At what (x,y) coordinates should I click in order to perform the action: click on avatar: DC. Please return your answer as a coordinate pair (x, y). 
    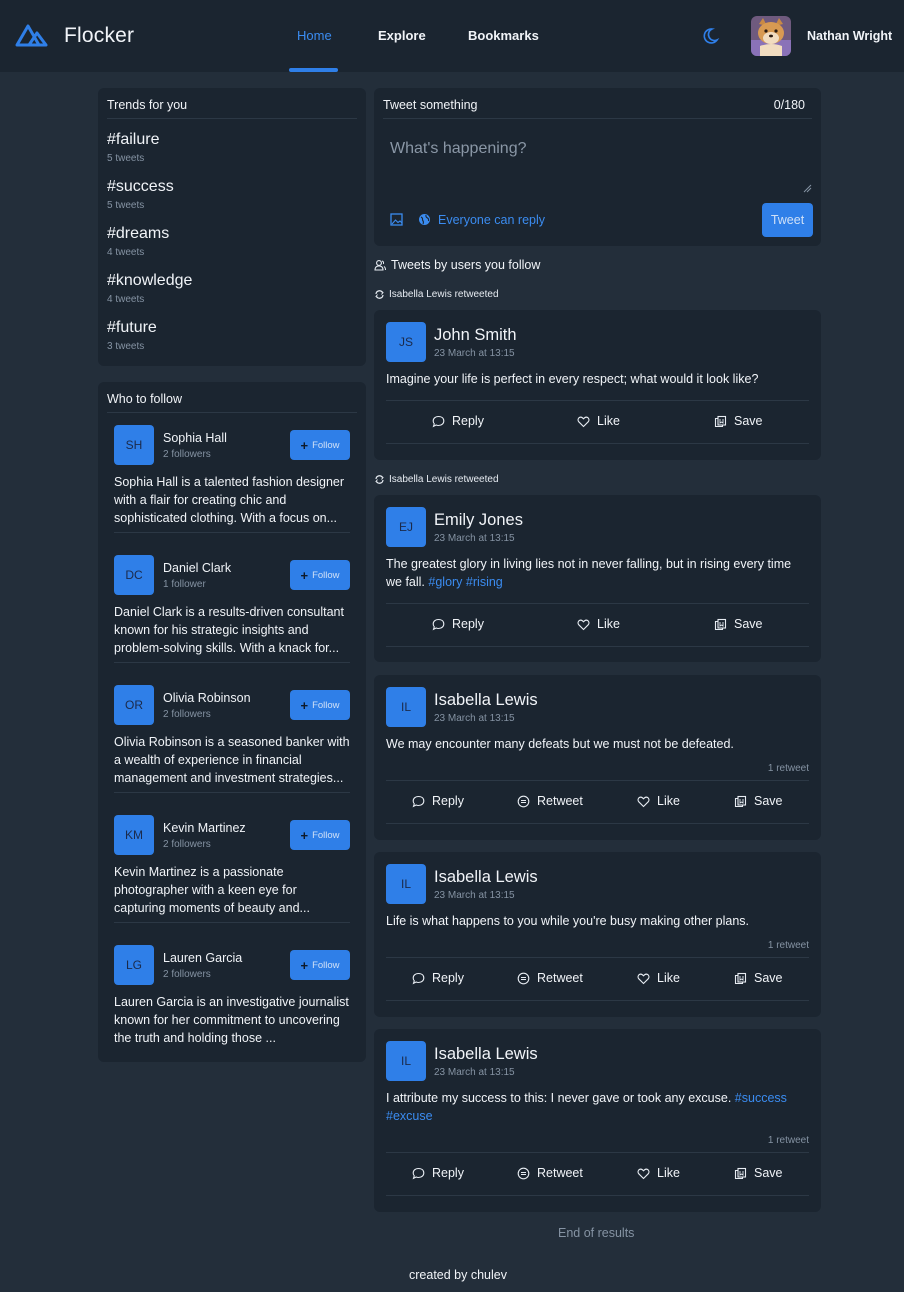
    Looking at the image, I should click on (134, 575).